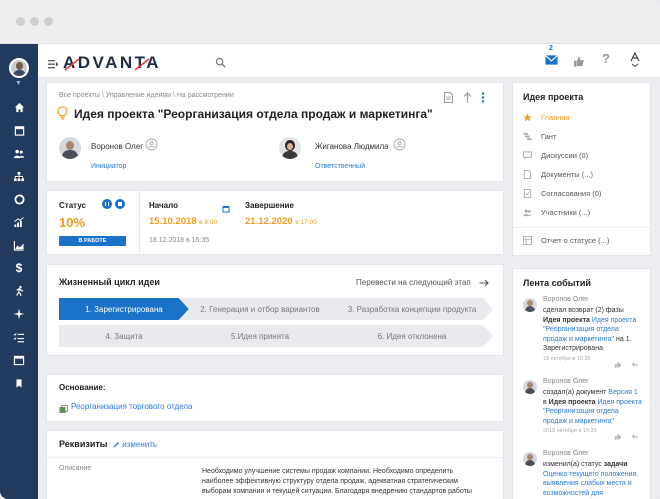  What do you see at coordinates (573, 464) in the screenshot?
I see `feed-plain: изменил(а) статус` at bounding box center [573, 464].